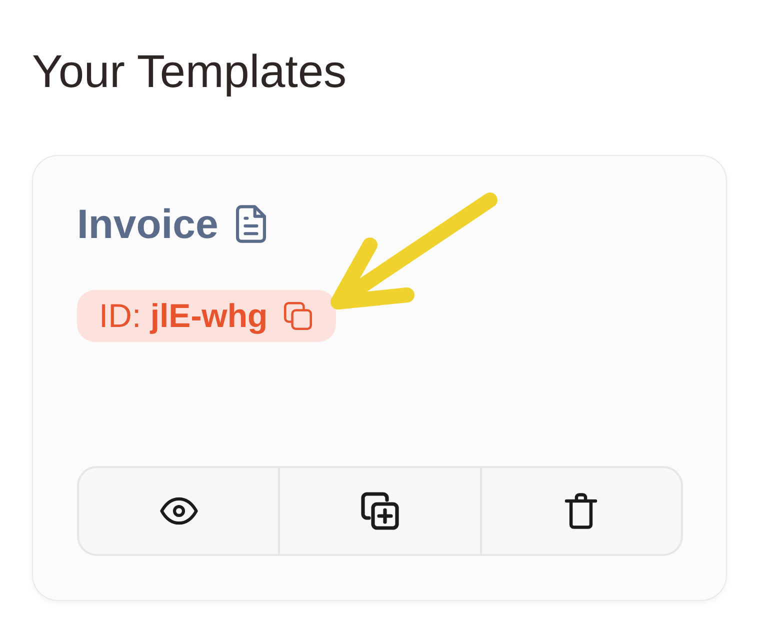 This screenshot has height=630, width=760. I want to click on section-heading: Your Templates, so click(189, 71).